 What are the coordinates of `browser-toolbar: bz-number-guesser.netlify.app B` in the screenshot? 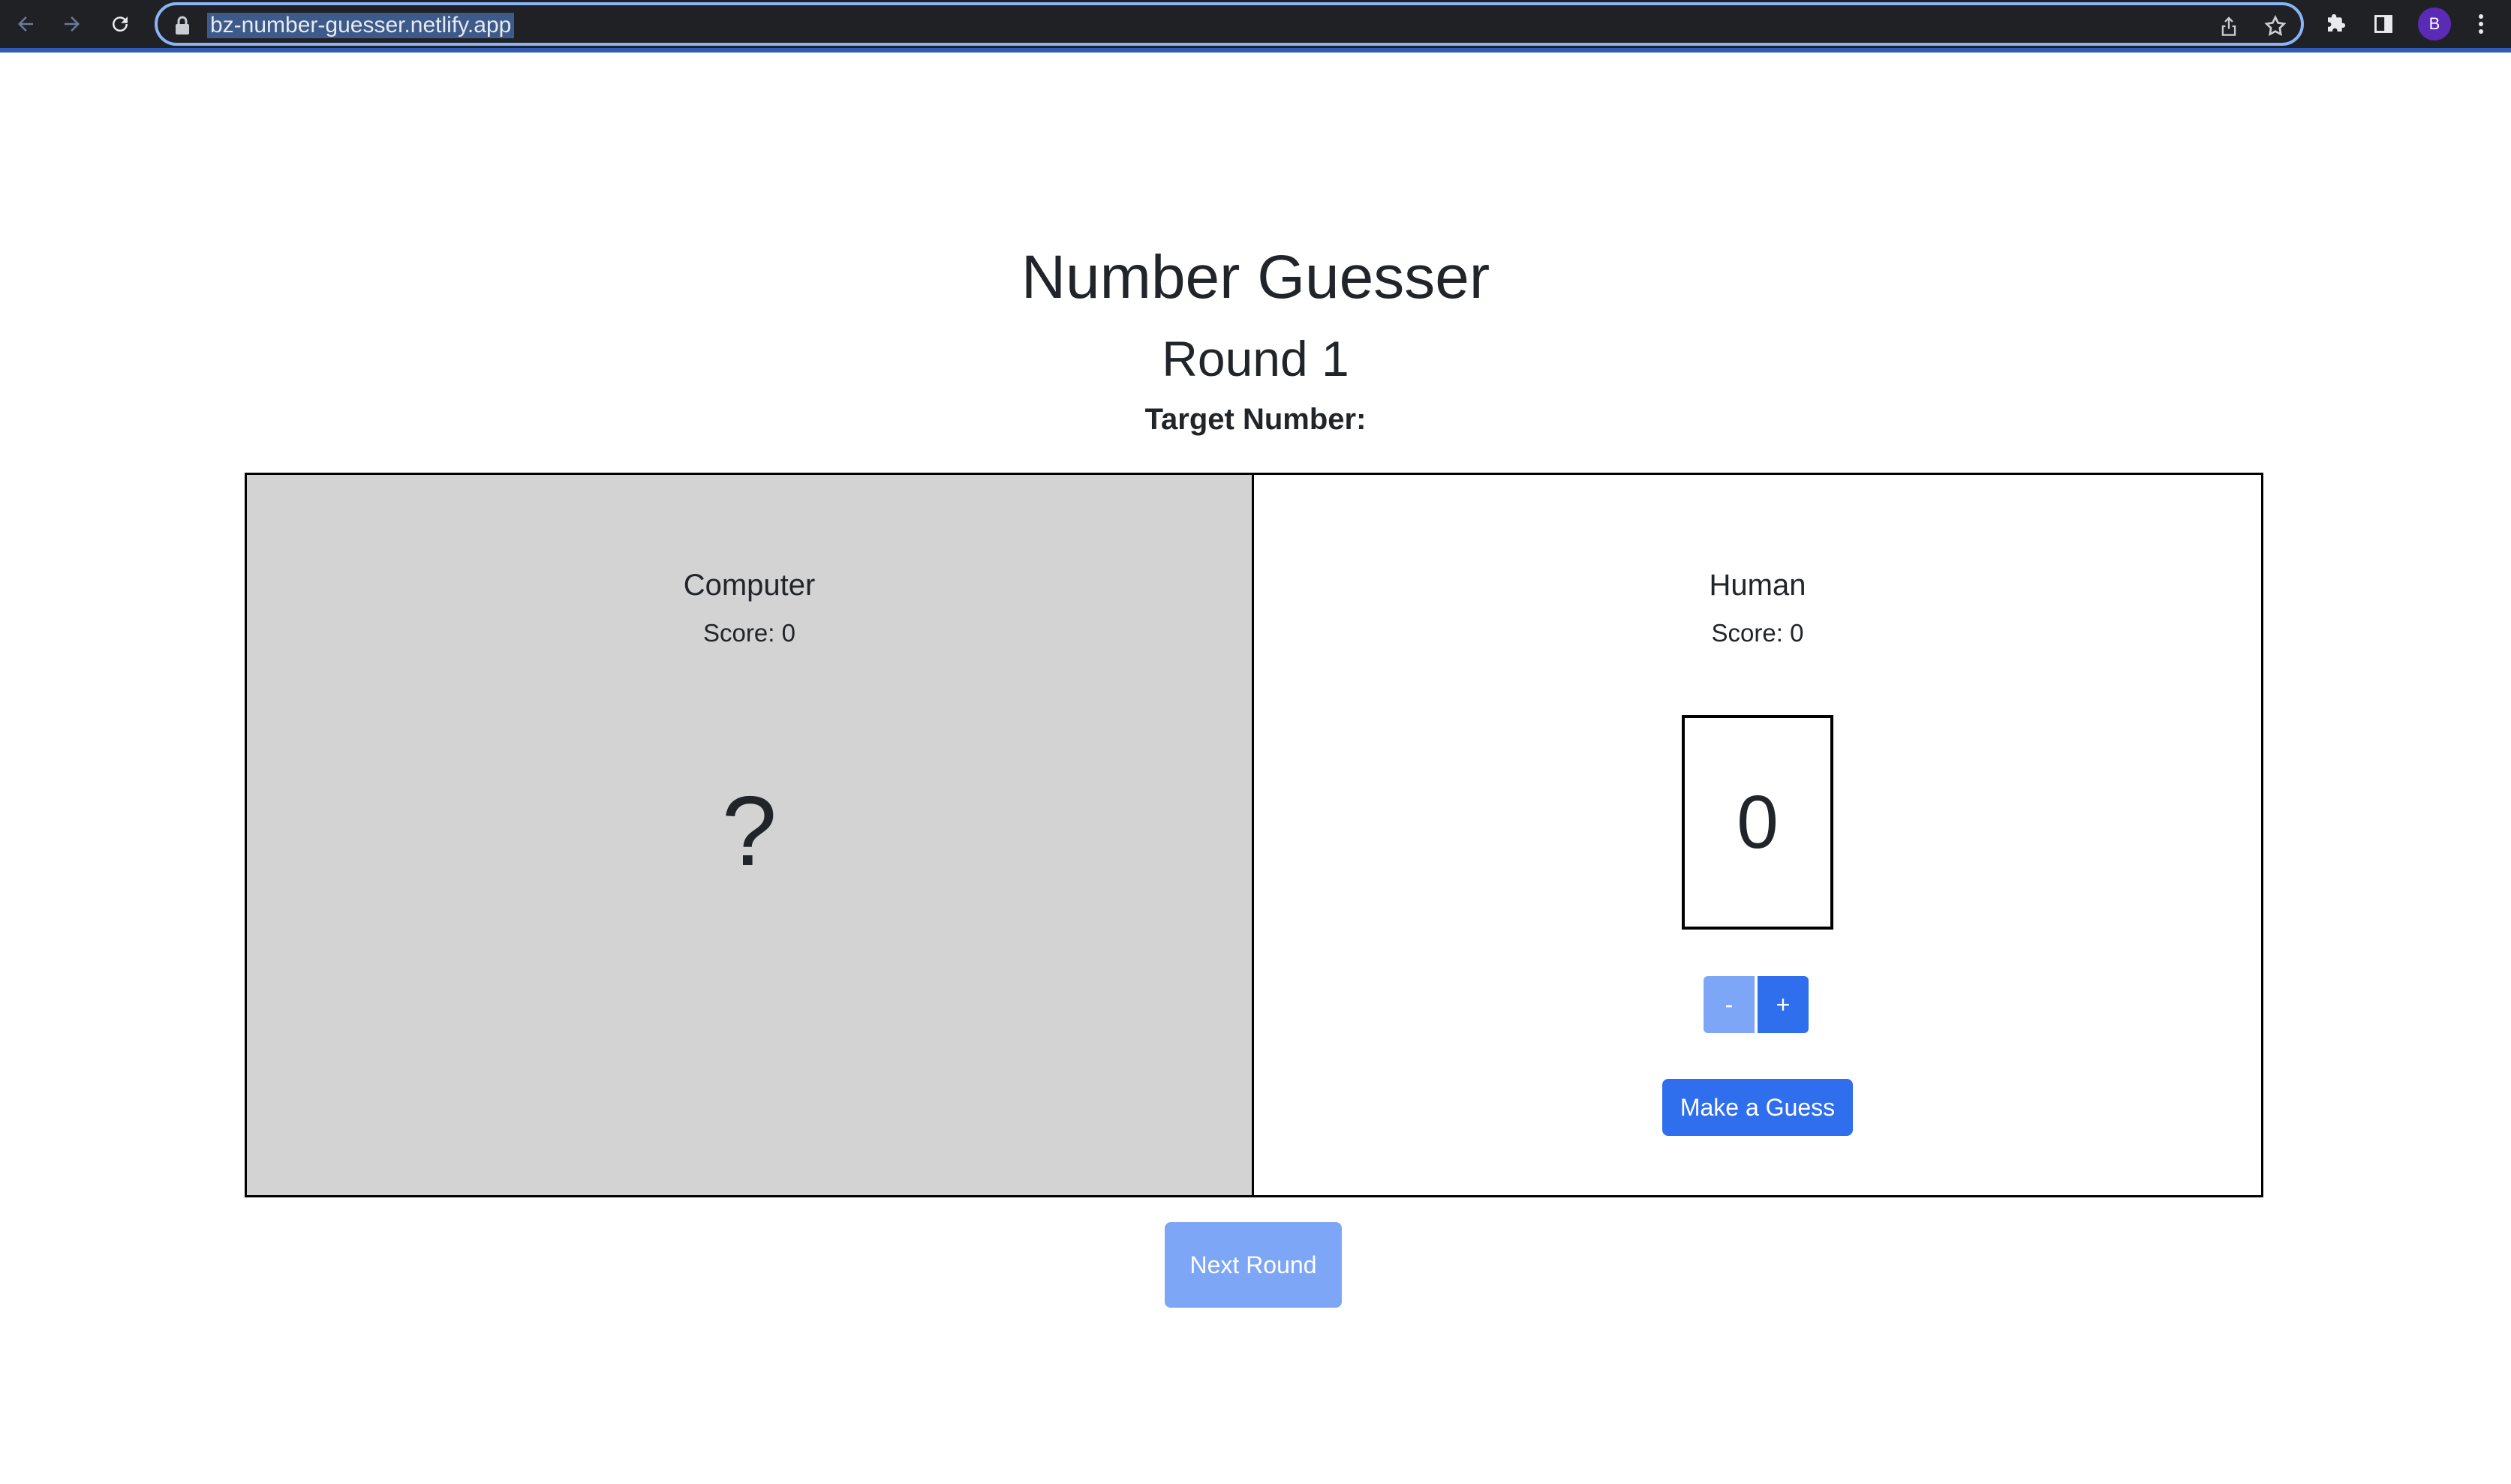 It's located at (1255, 26).